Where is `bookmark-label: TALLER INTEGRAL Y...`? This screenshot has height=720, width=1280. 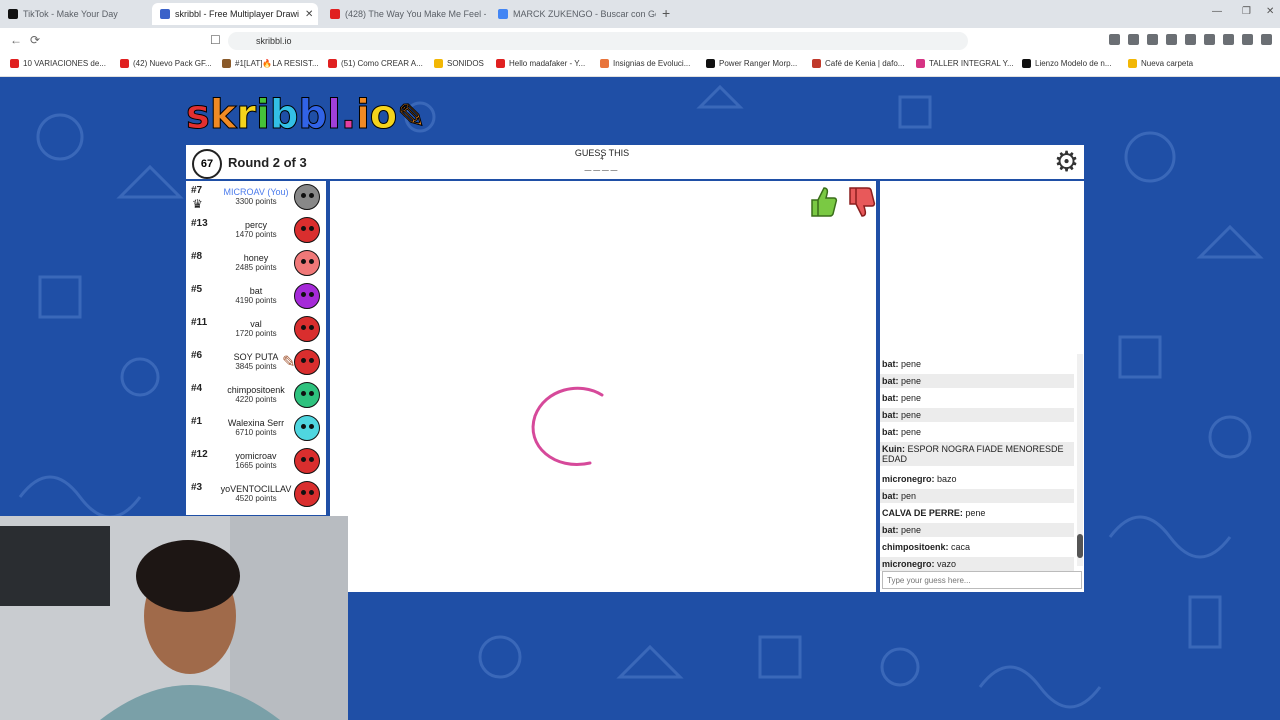 bookmark-label: TALLER INTEGRAL Y... is located at coordinates (971, 63).